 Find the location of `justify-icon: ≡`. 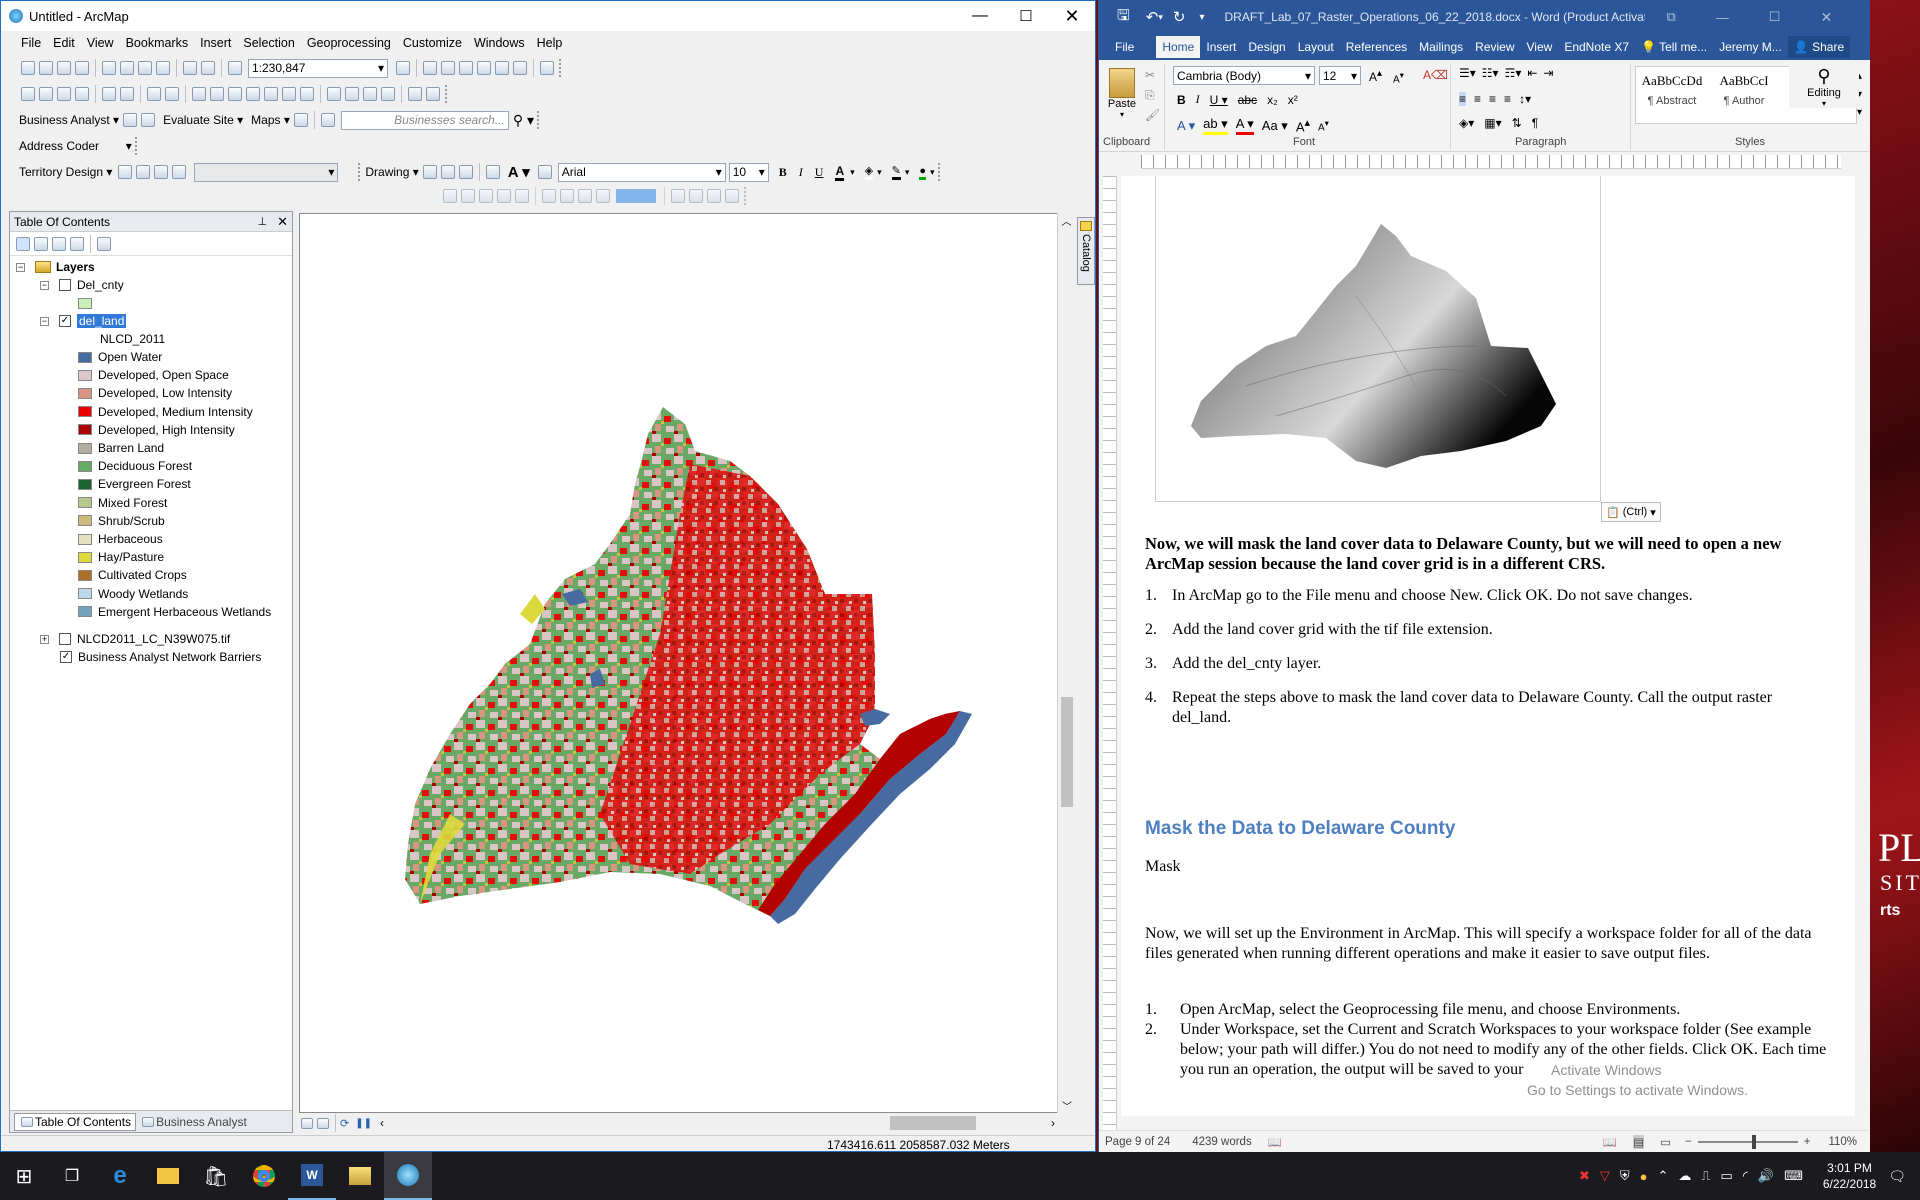

justify-icon: ≡ is located at coordinates (1507, 99).